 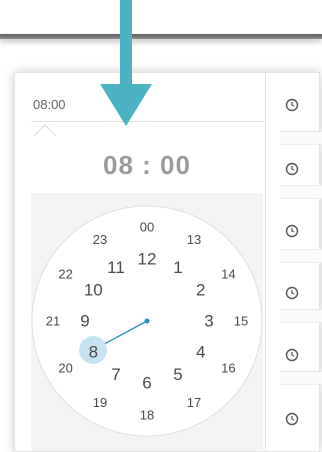 What do you see at coordinates (228, 274) in the screenshot?
I see `outer-hour-14: 14` at bounding box center [228, 274].